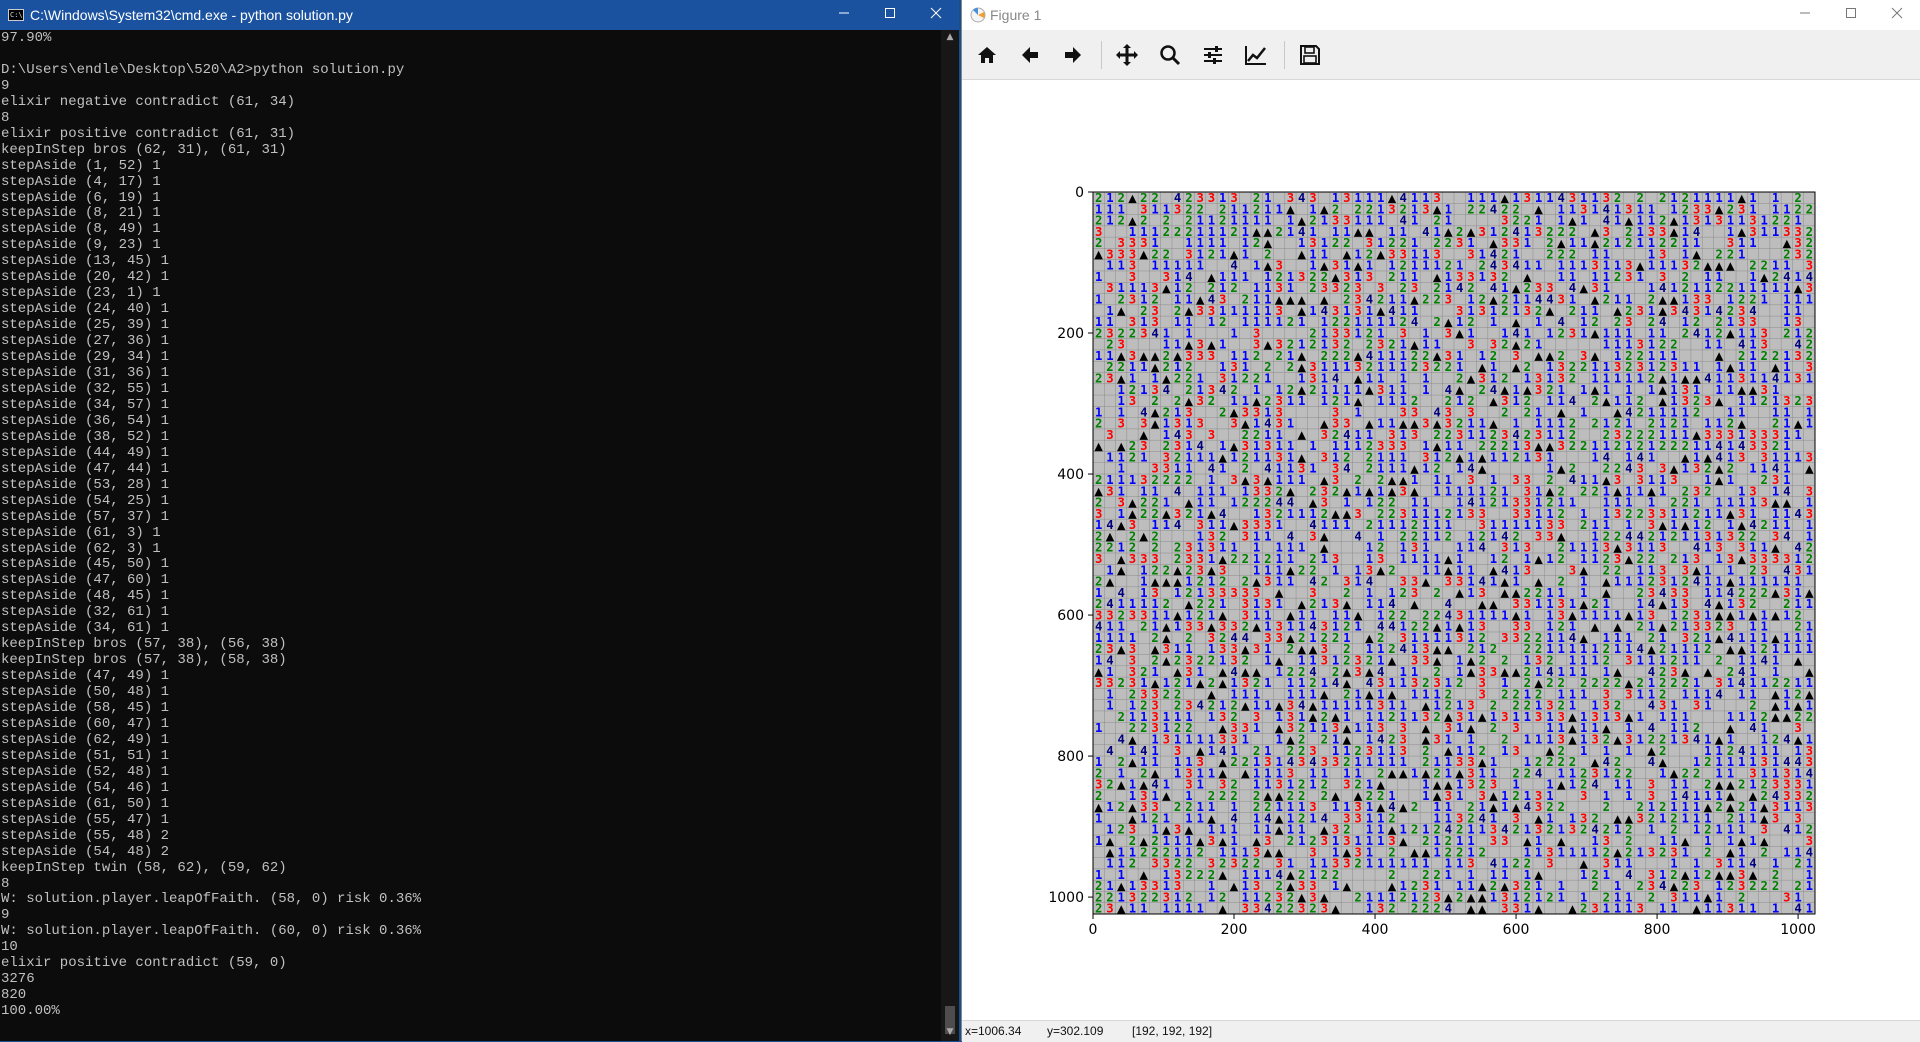 The height and width of the screenshot is (1042, 1920). I want to click on home-button, so click(987, 55).